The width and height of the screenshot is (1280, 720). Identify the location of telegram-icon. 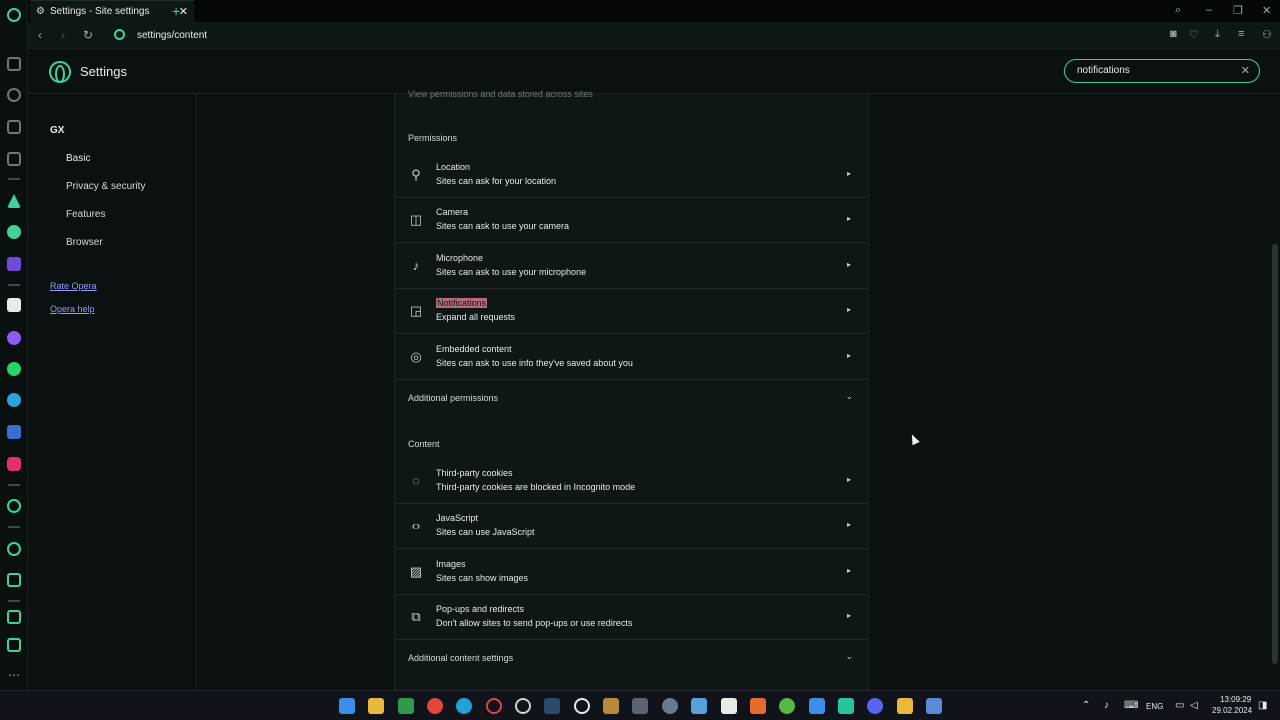
(14, 400).